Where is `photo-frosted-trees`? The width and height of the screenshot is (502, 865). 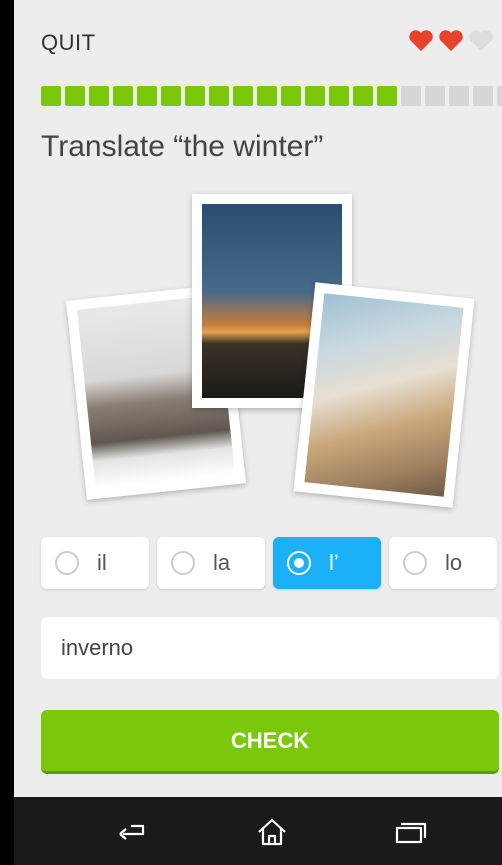 photo-frosted-trees is located at coordinates (384, 395).